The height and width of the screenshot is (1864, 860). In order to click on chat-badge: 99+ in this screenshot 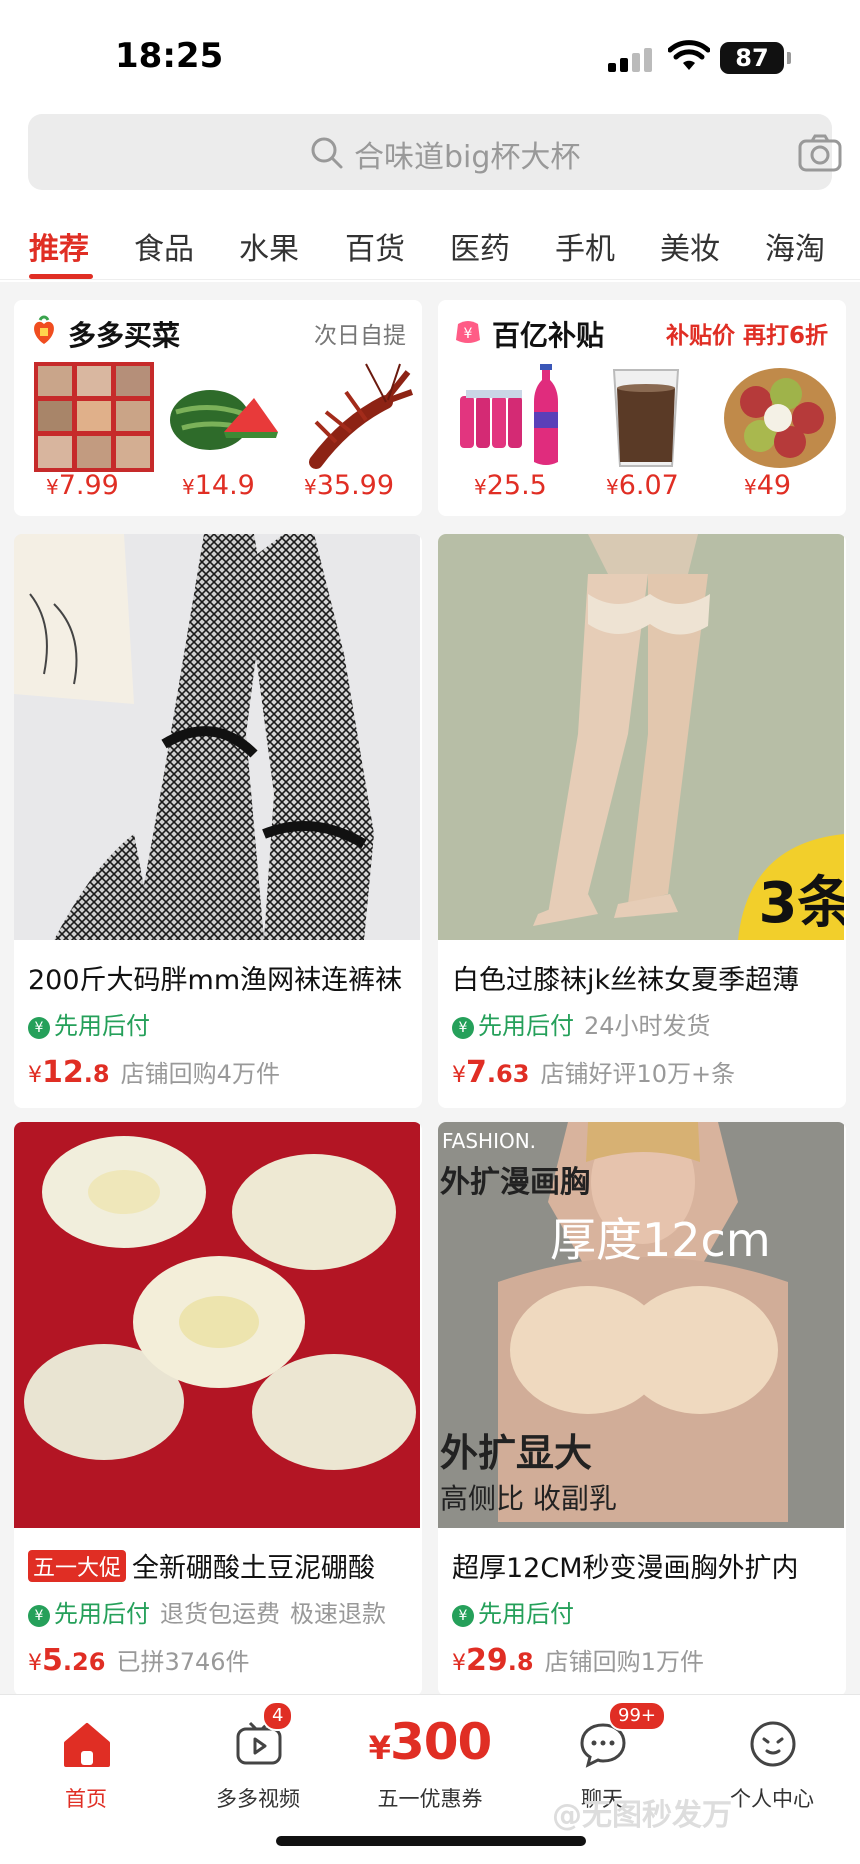, I will do `click(637, 1716)`.